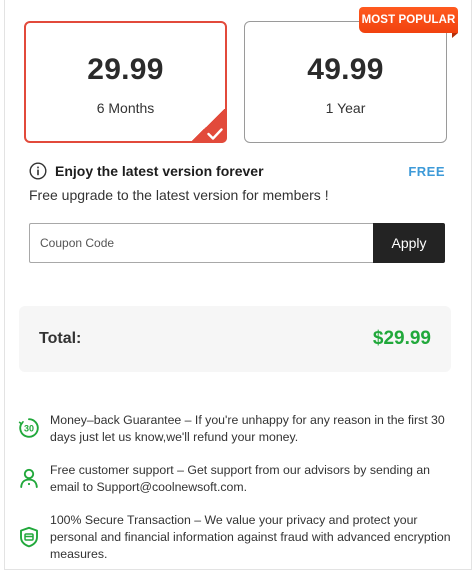 This screenshot has height=573, width=476. Describe the element at coordinates (60, 338) in the screenshot. I see `total-label: Total:` at that location.